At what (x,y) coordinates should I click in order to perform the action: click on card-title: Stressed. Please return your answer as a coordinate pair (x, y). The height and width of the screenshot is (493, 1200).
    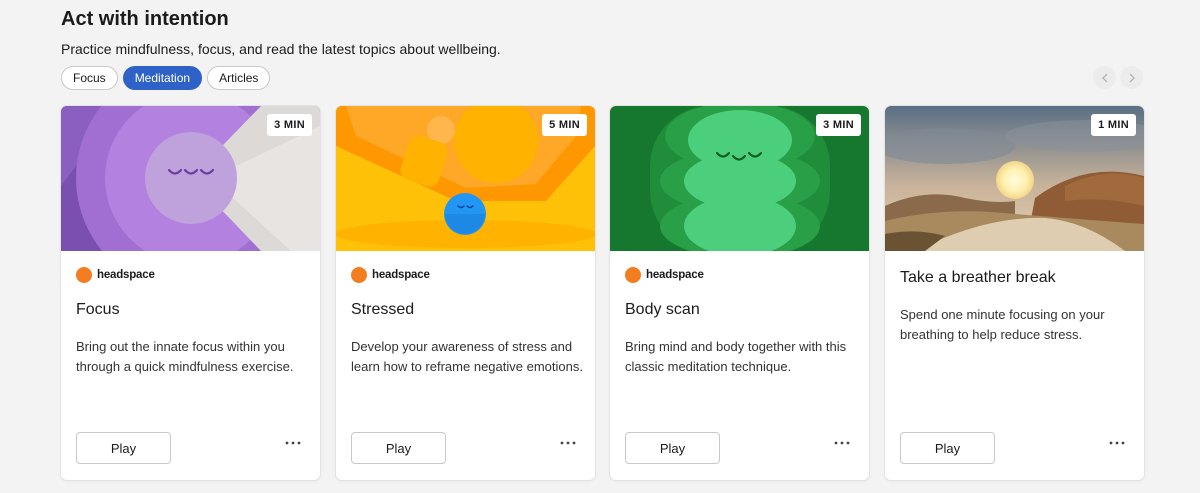
    Looking at the image, I should click on (383, 309).